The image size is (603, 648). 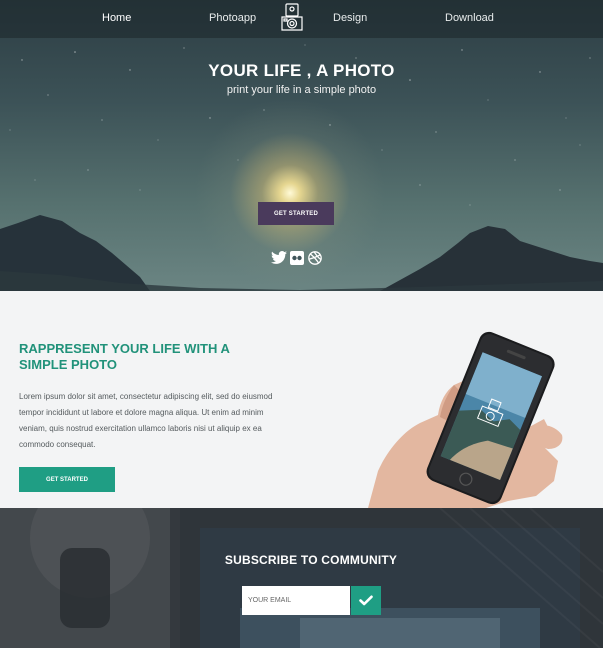 What do you see at coordinates (301, 70) in the screenshot?
I see `hero-title: YOUR LIFE , A PHOTO` at bounding box center [301, 70].